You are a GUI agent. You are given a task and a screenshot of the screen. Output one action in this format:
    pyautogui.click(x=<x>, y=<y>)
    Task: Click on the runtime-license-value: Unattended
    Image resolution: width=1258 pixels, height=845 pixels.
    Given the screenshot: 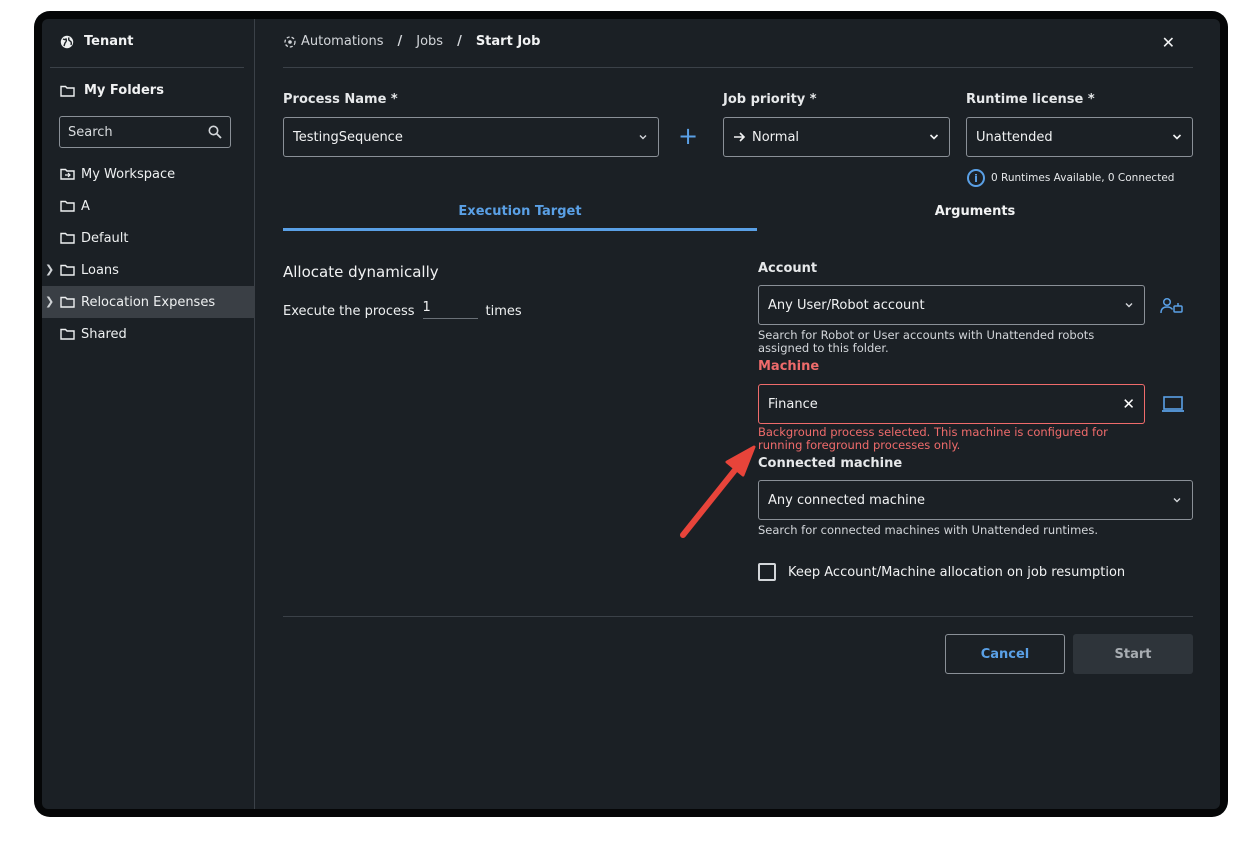 What is the action you would take?
    pyautogui.click(x=1014, y=137)
    